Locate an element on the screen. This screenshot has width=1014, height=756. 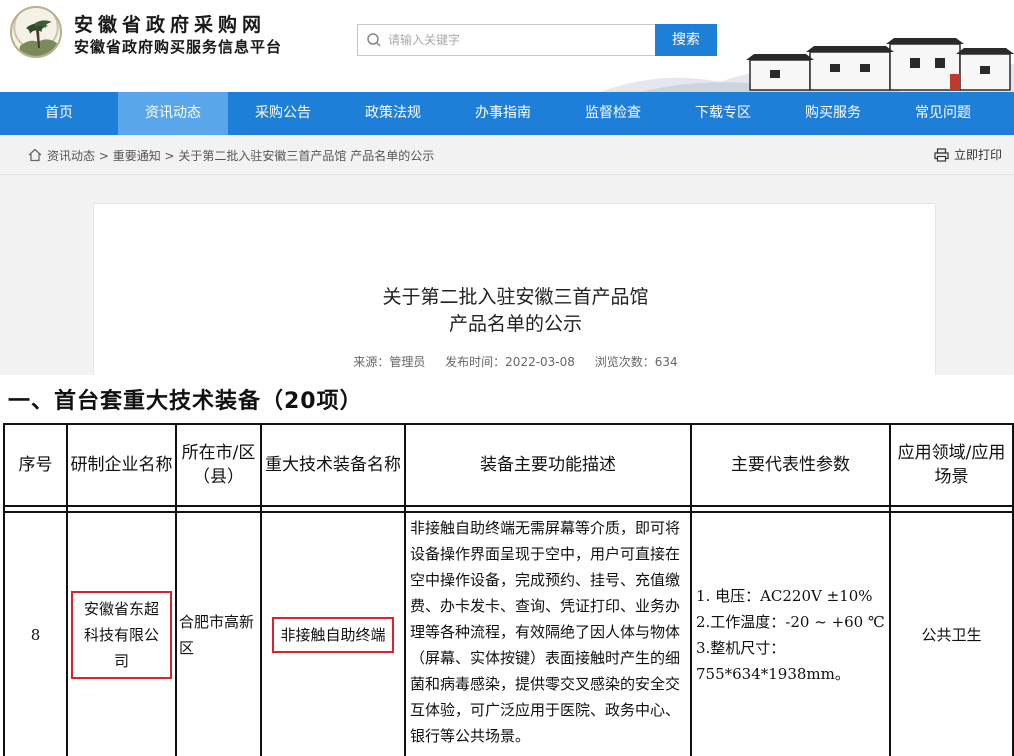
header-function-description: 装备主要功能描述 is located at coordinates (548, 465).